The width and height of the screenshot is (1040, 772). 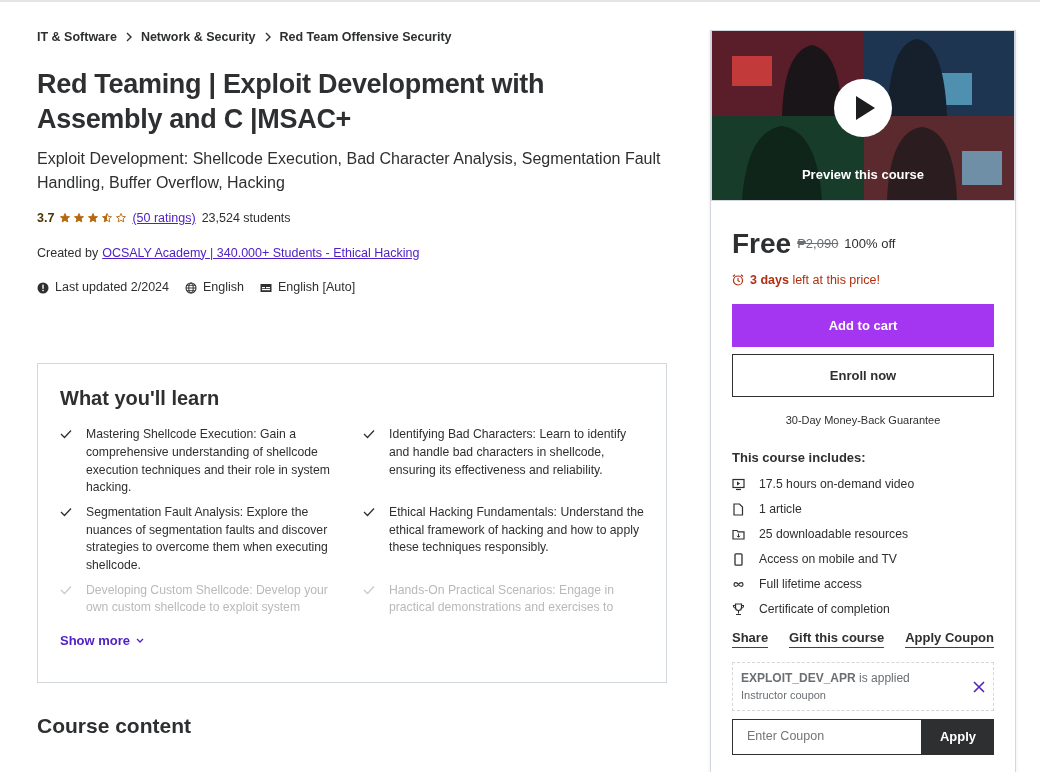 I want to click on current-price: Free, so click(x=762, y=244).